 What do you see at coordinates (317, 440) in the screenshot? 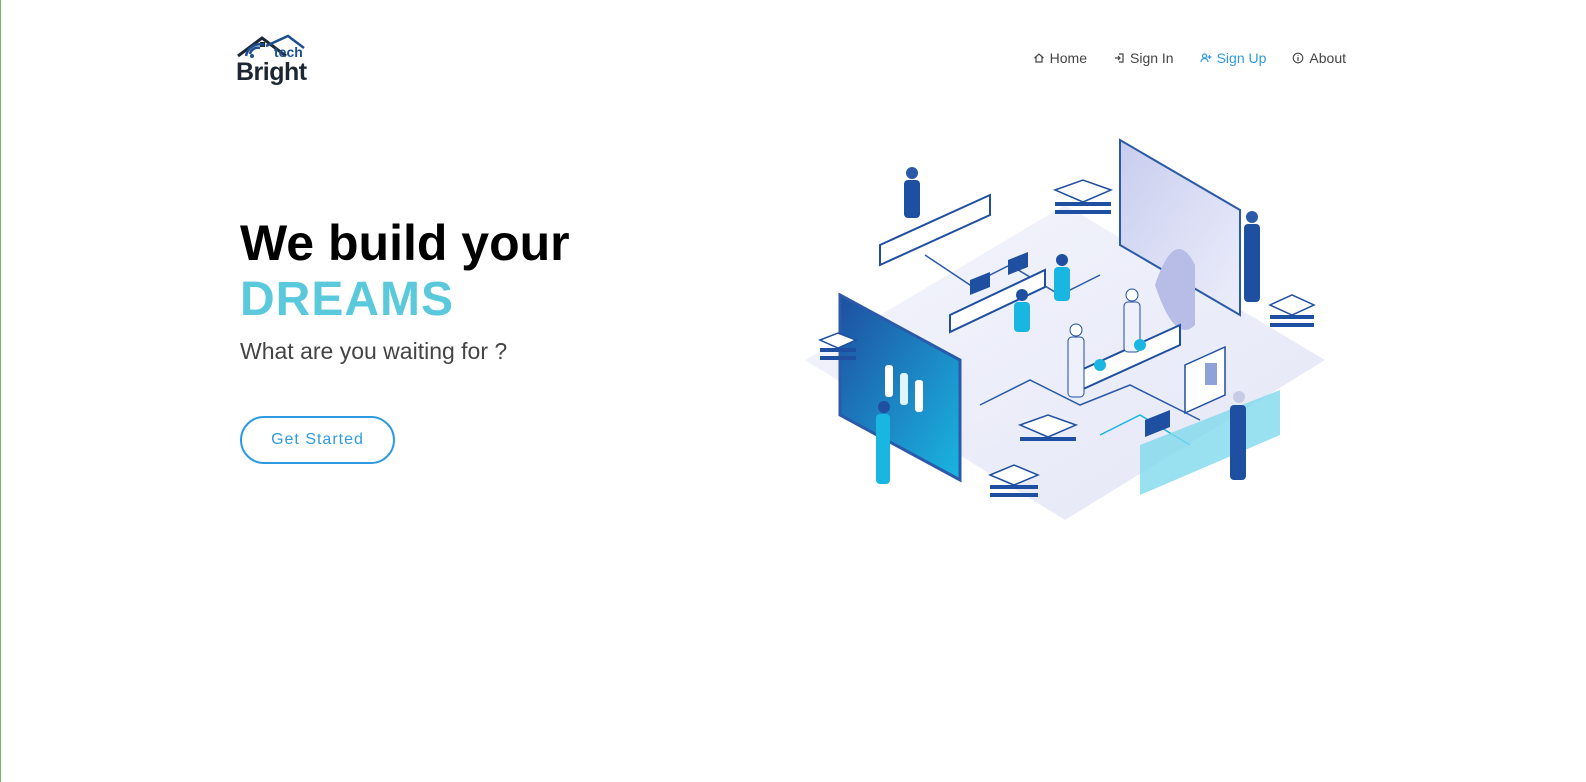
I see `get-started-button: Get Started` at bounding box center [317, 440].